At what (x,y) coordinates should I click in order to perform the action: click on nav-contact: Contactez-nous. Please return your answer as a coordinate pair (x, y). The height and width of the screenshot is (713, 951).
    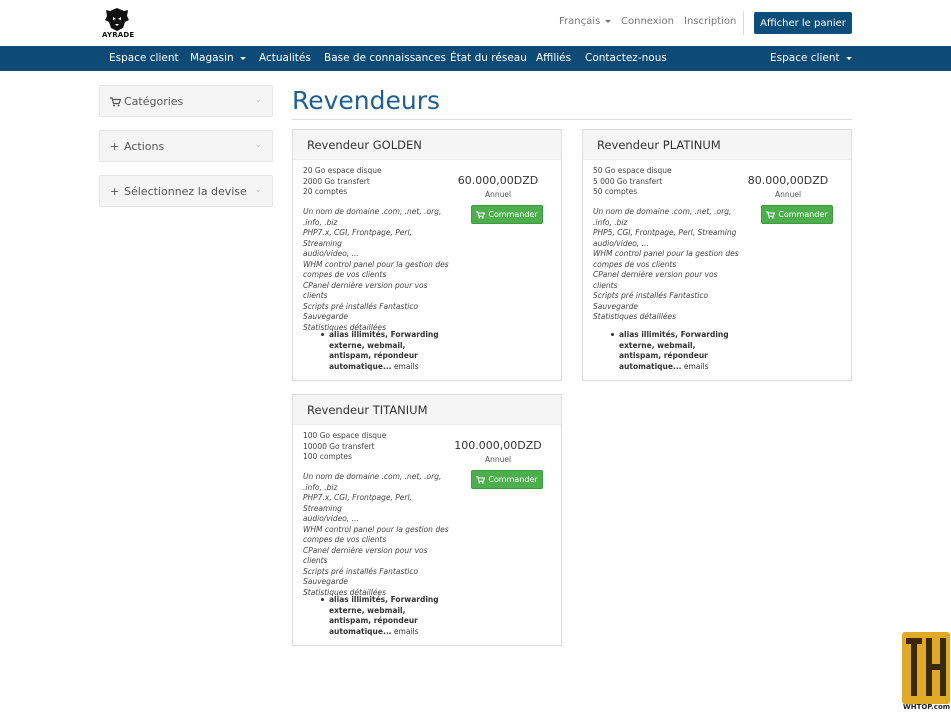
    Looking at the image, I should click on (626, 58).